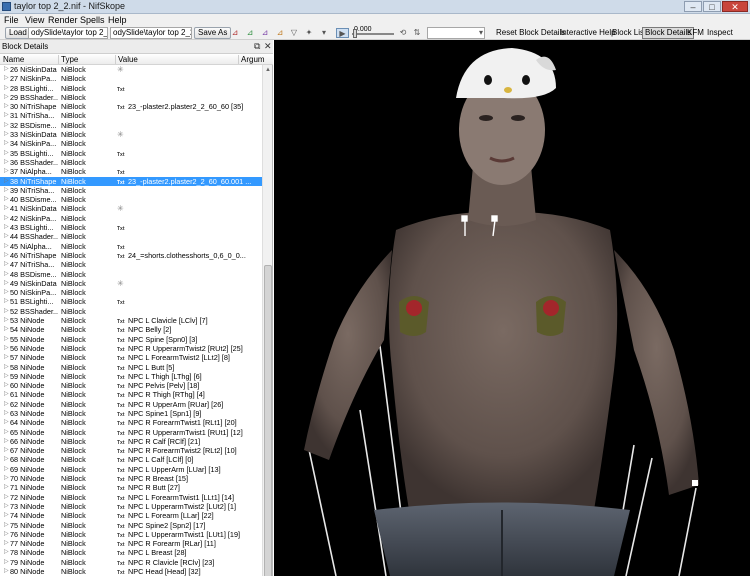  What do you see at coordinates (131, 339) in the screenshot?
I see `tree-row: ▷ 55 NiNode NiBlock Txt NPC Spine [Spn0] [3]` at bounding box center [131, 339].